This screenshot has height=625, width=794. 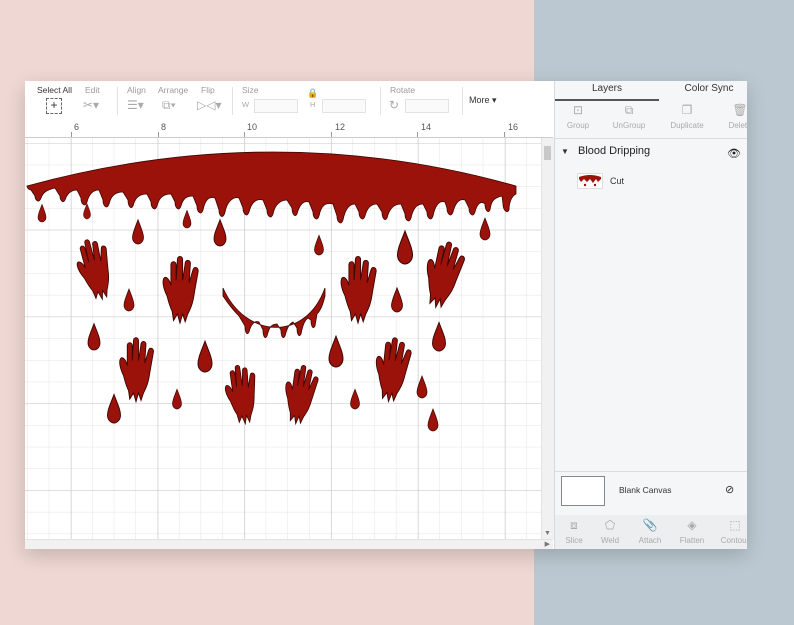 What do you see at coordinates (208, 90) in the screenshot?
I see `flip-label: Flip` at bounding box center [208, 90].